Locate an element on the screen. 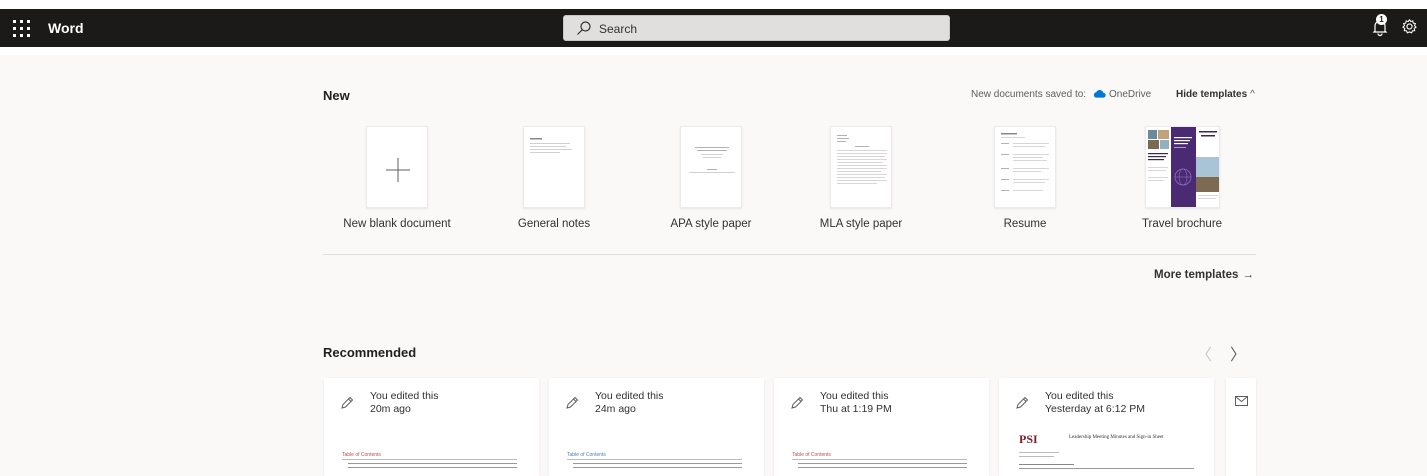 The width and height of the screenshot is (1427, 476). template-resume: Resume is located at coordinates (1025, 178).